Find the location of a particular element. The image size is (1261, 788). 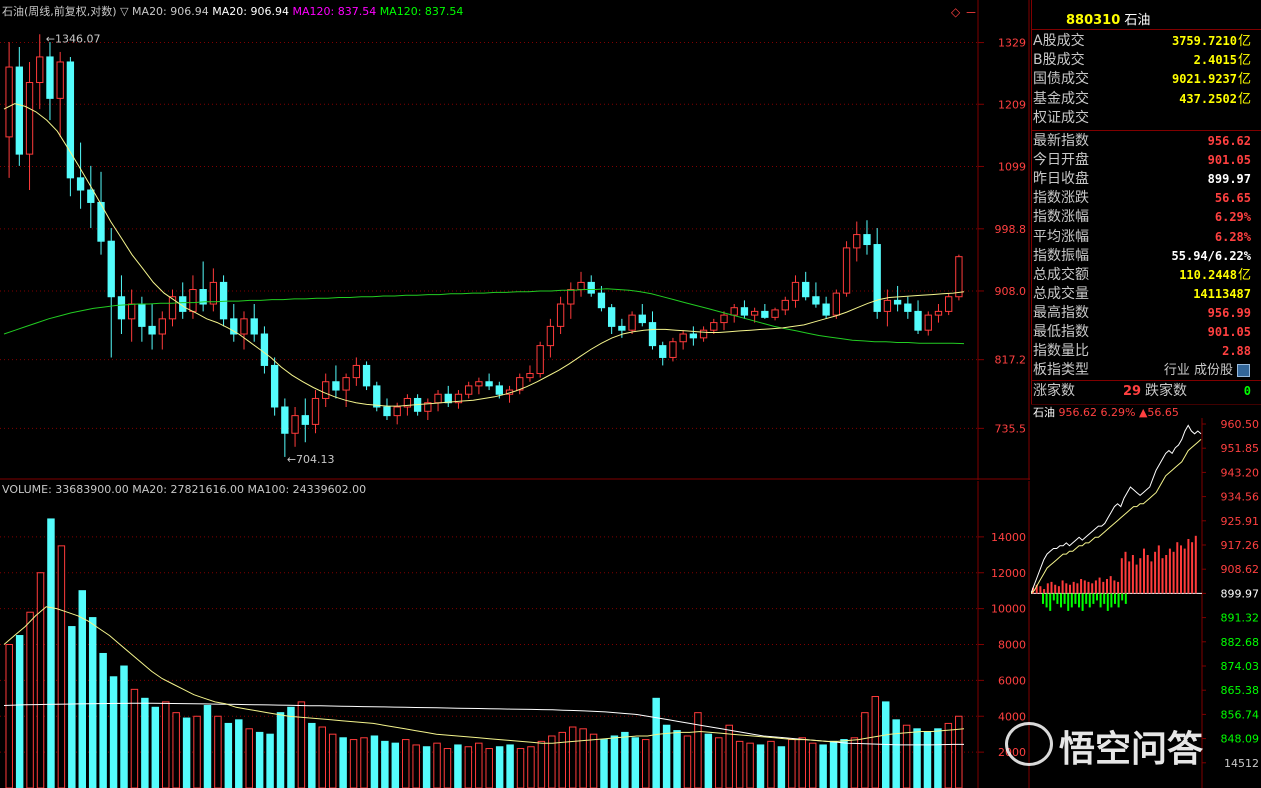

intraday-name: 石油 is located at coordinates (1044, 412).